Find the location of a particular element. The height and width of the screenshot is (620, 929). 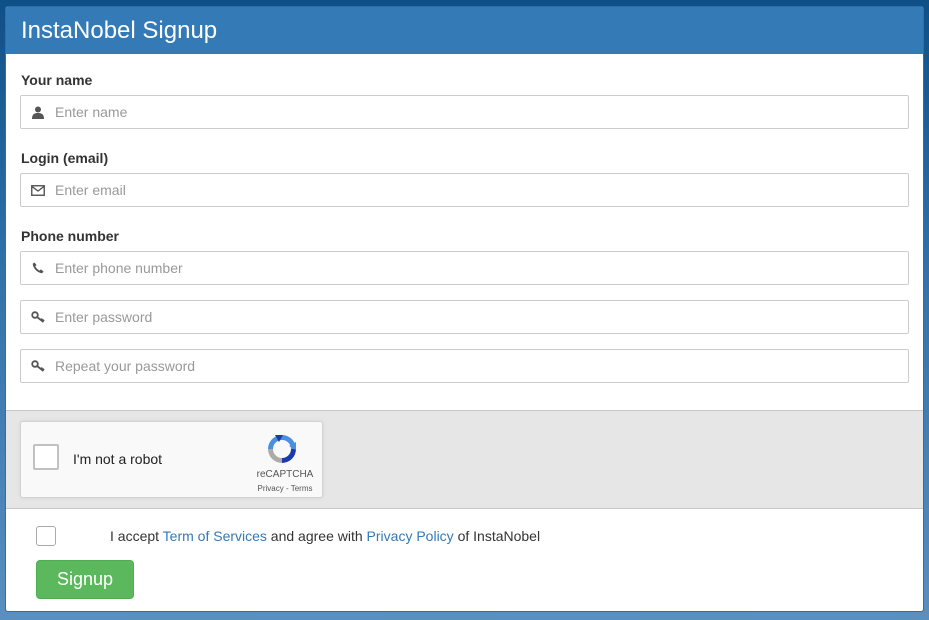

repeat-password-input is located at coordinates (481, 366).